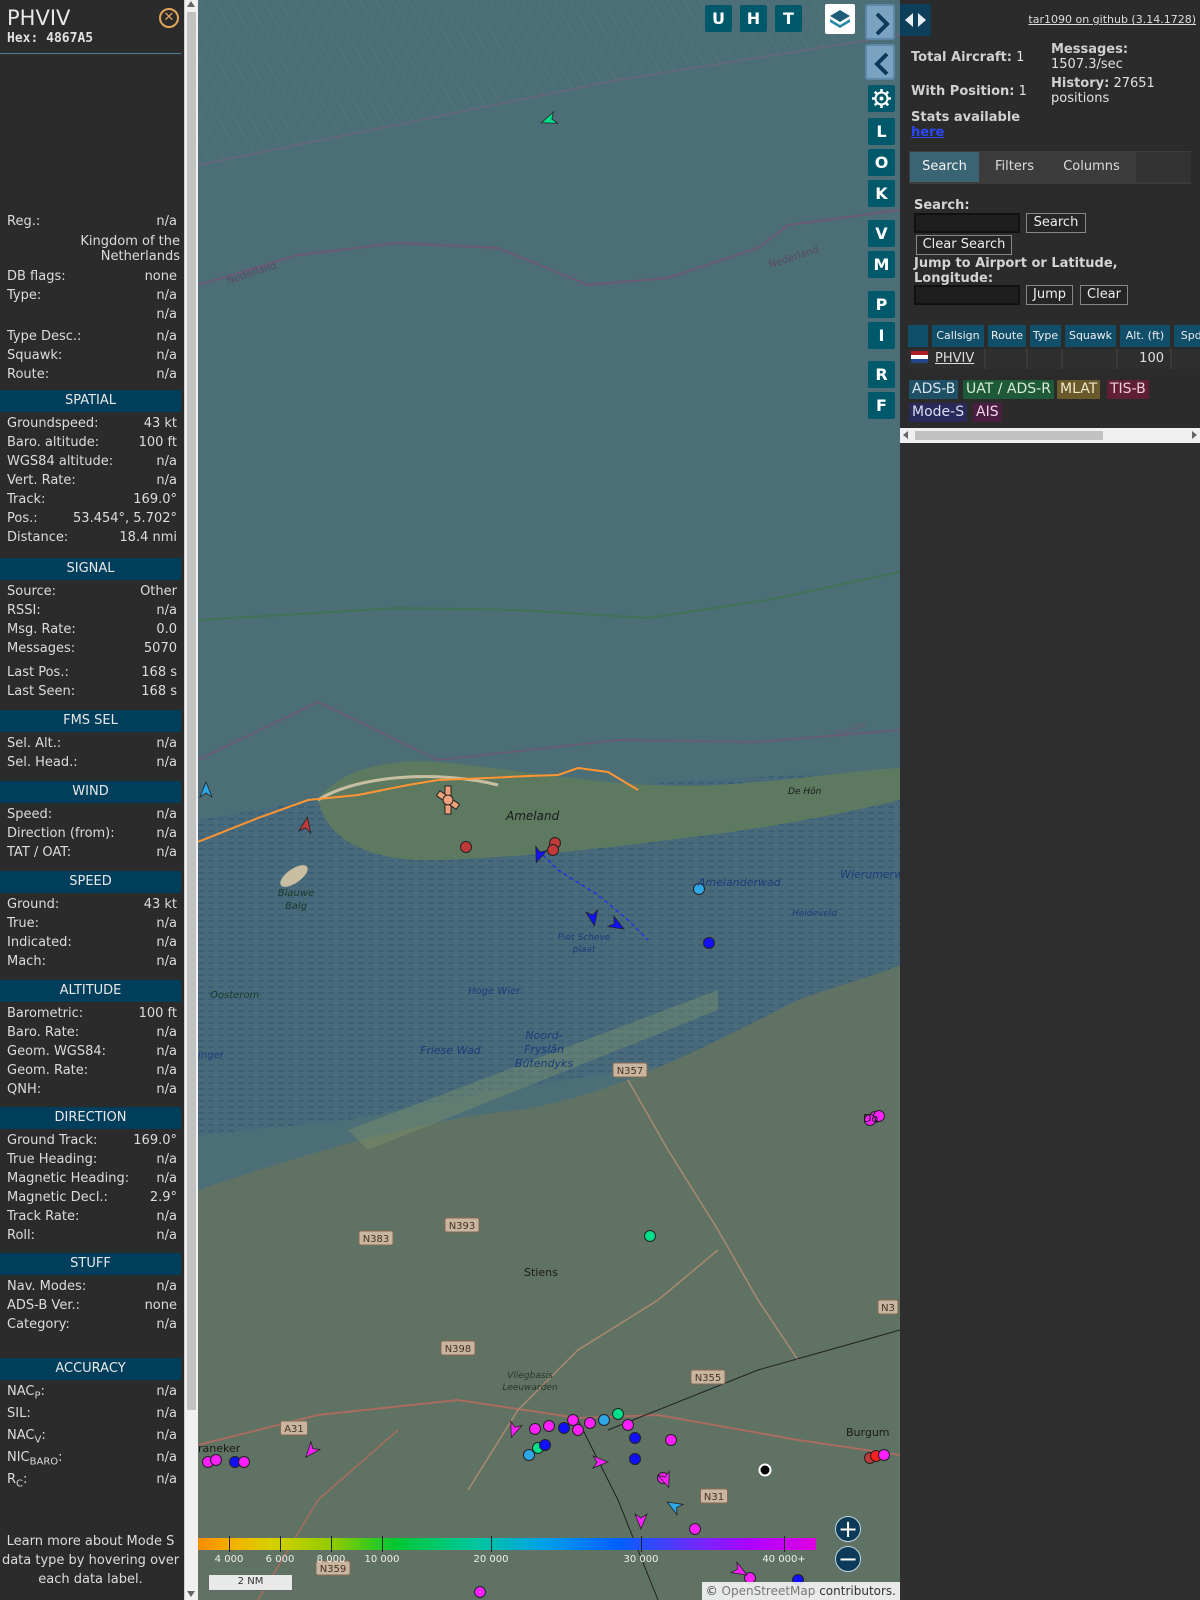 Image resolution: width=1200 pixels, height=1600 pixels. I want to click on column-flag, so click(919, 336).